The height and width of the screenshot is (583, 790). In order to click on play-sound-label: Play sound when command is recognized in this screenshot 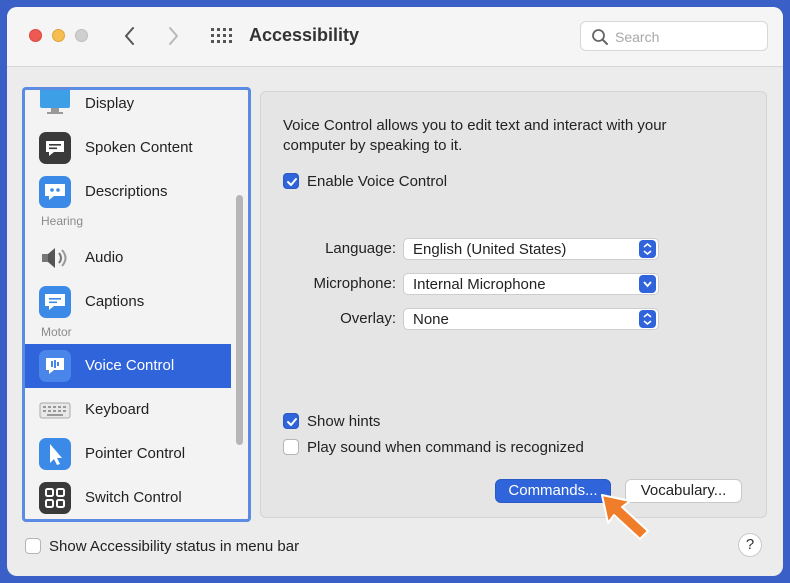, I will do `click(445, 447)`.